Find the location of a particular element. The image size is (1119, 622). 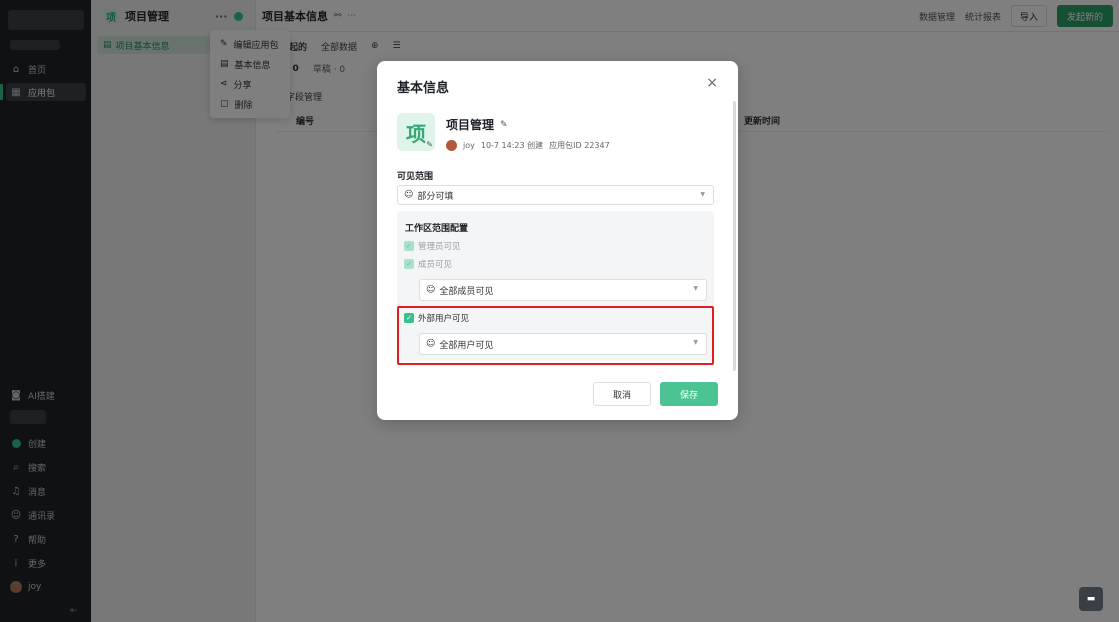

visibility-select: ☺ 部分可填 ▼ is located at coordinates (555, 195).